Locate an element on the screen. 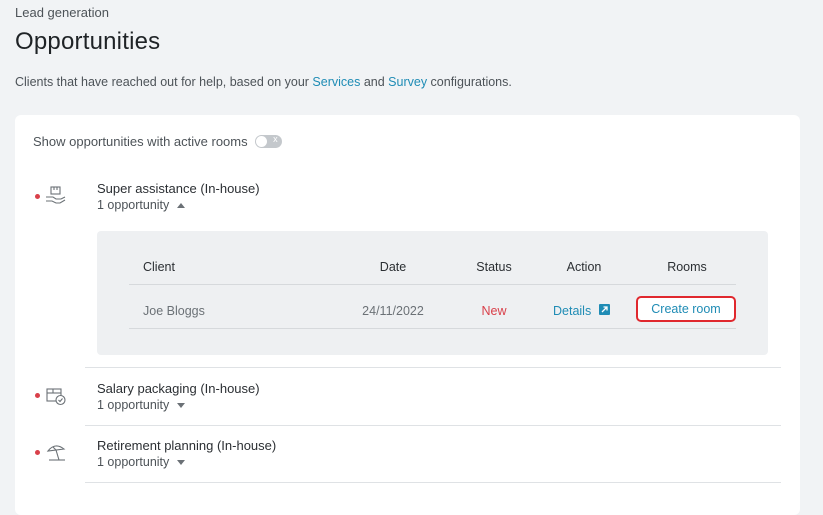 Image resolution: width=823 pixels, height=515 pixels. service-name: Salary packaging (In-house) is located at coordinates (178, 388).